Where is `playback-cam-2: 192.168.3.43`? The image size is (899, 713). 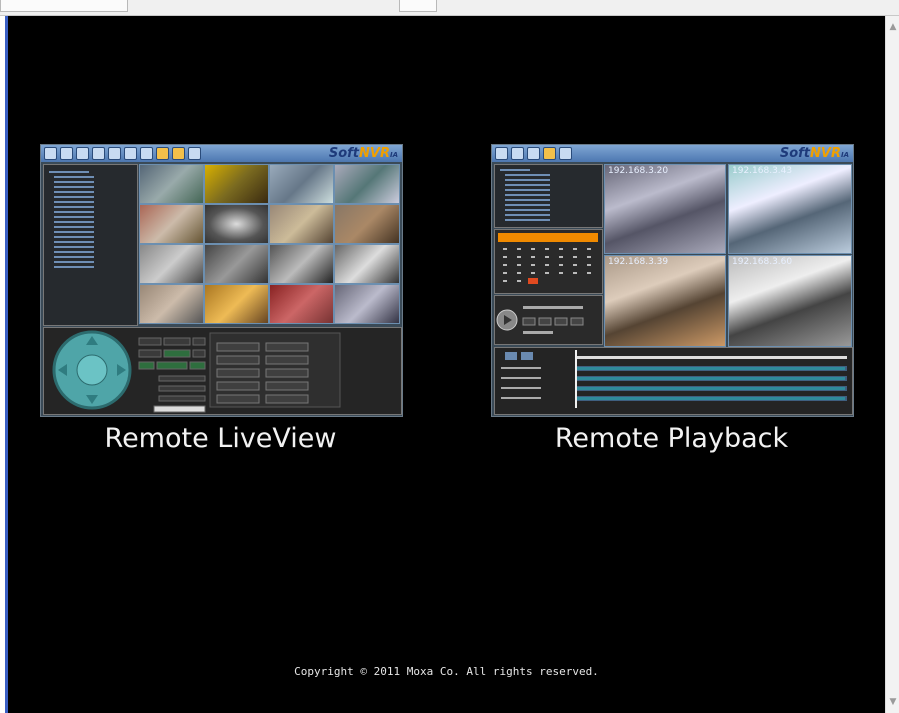
playback-cam-2: 192.168.3.43 is located at coordinates (790, 209).